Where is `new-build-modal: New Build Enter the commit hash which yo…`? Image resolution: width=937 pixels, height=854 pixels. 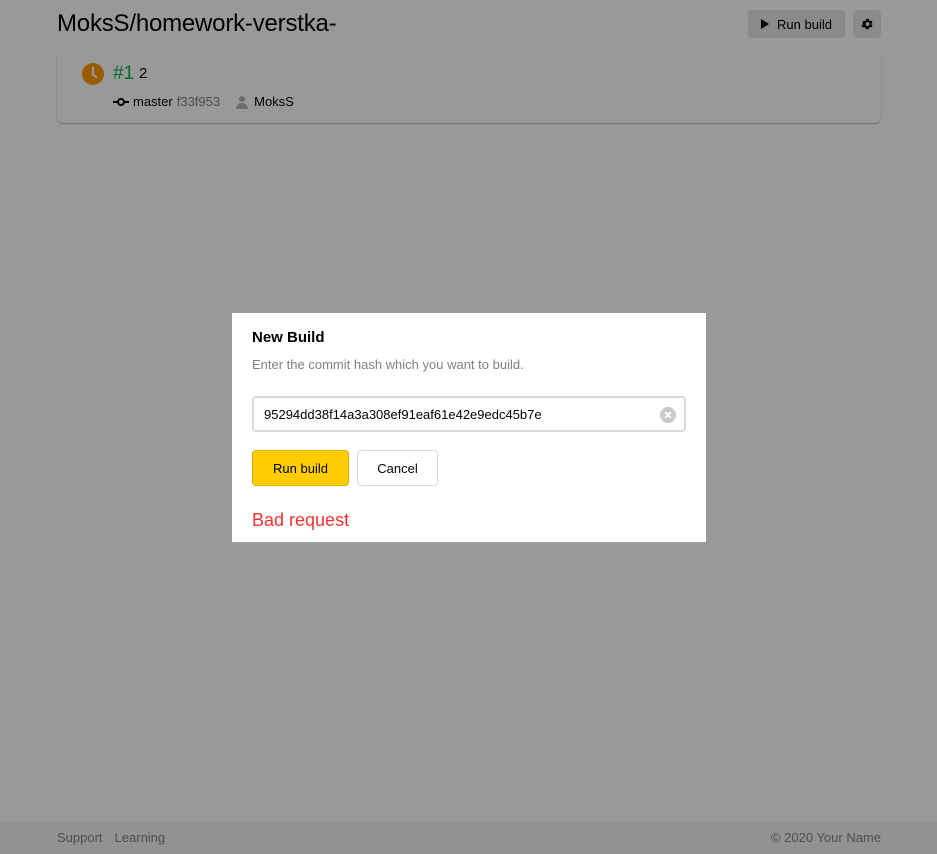
new-build-modal: New Build Enter the commit hash which yo… is located at coordinates (469, 427).